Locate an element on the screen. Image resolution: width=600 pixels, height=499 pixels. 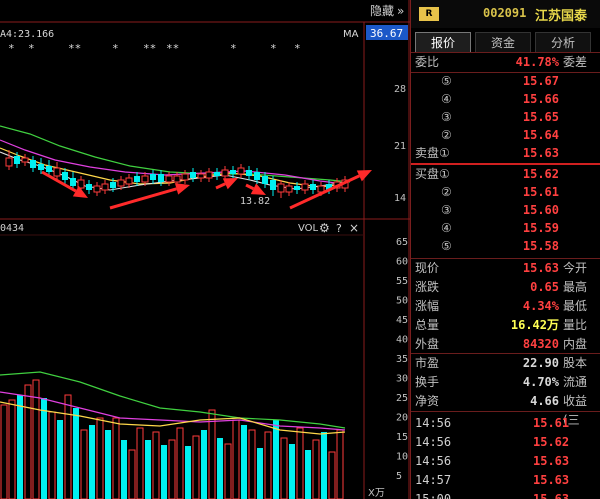
quote-tabs: 报价 资金 分析 is located at coordinates (505, 42).